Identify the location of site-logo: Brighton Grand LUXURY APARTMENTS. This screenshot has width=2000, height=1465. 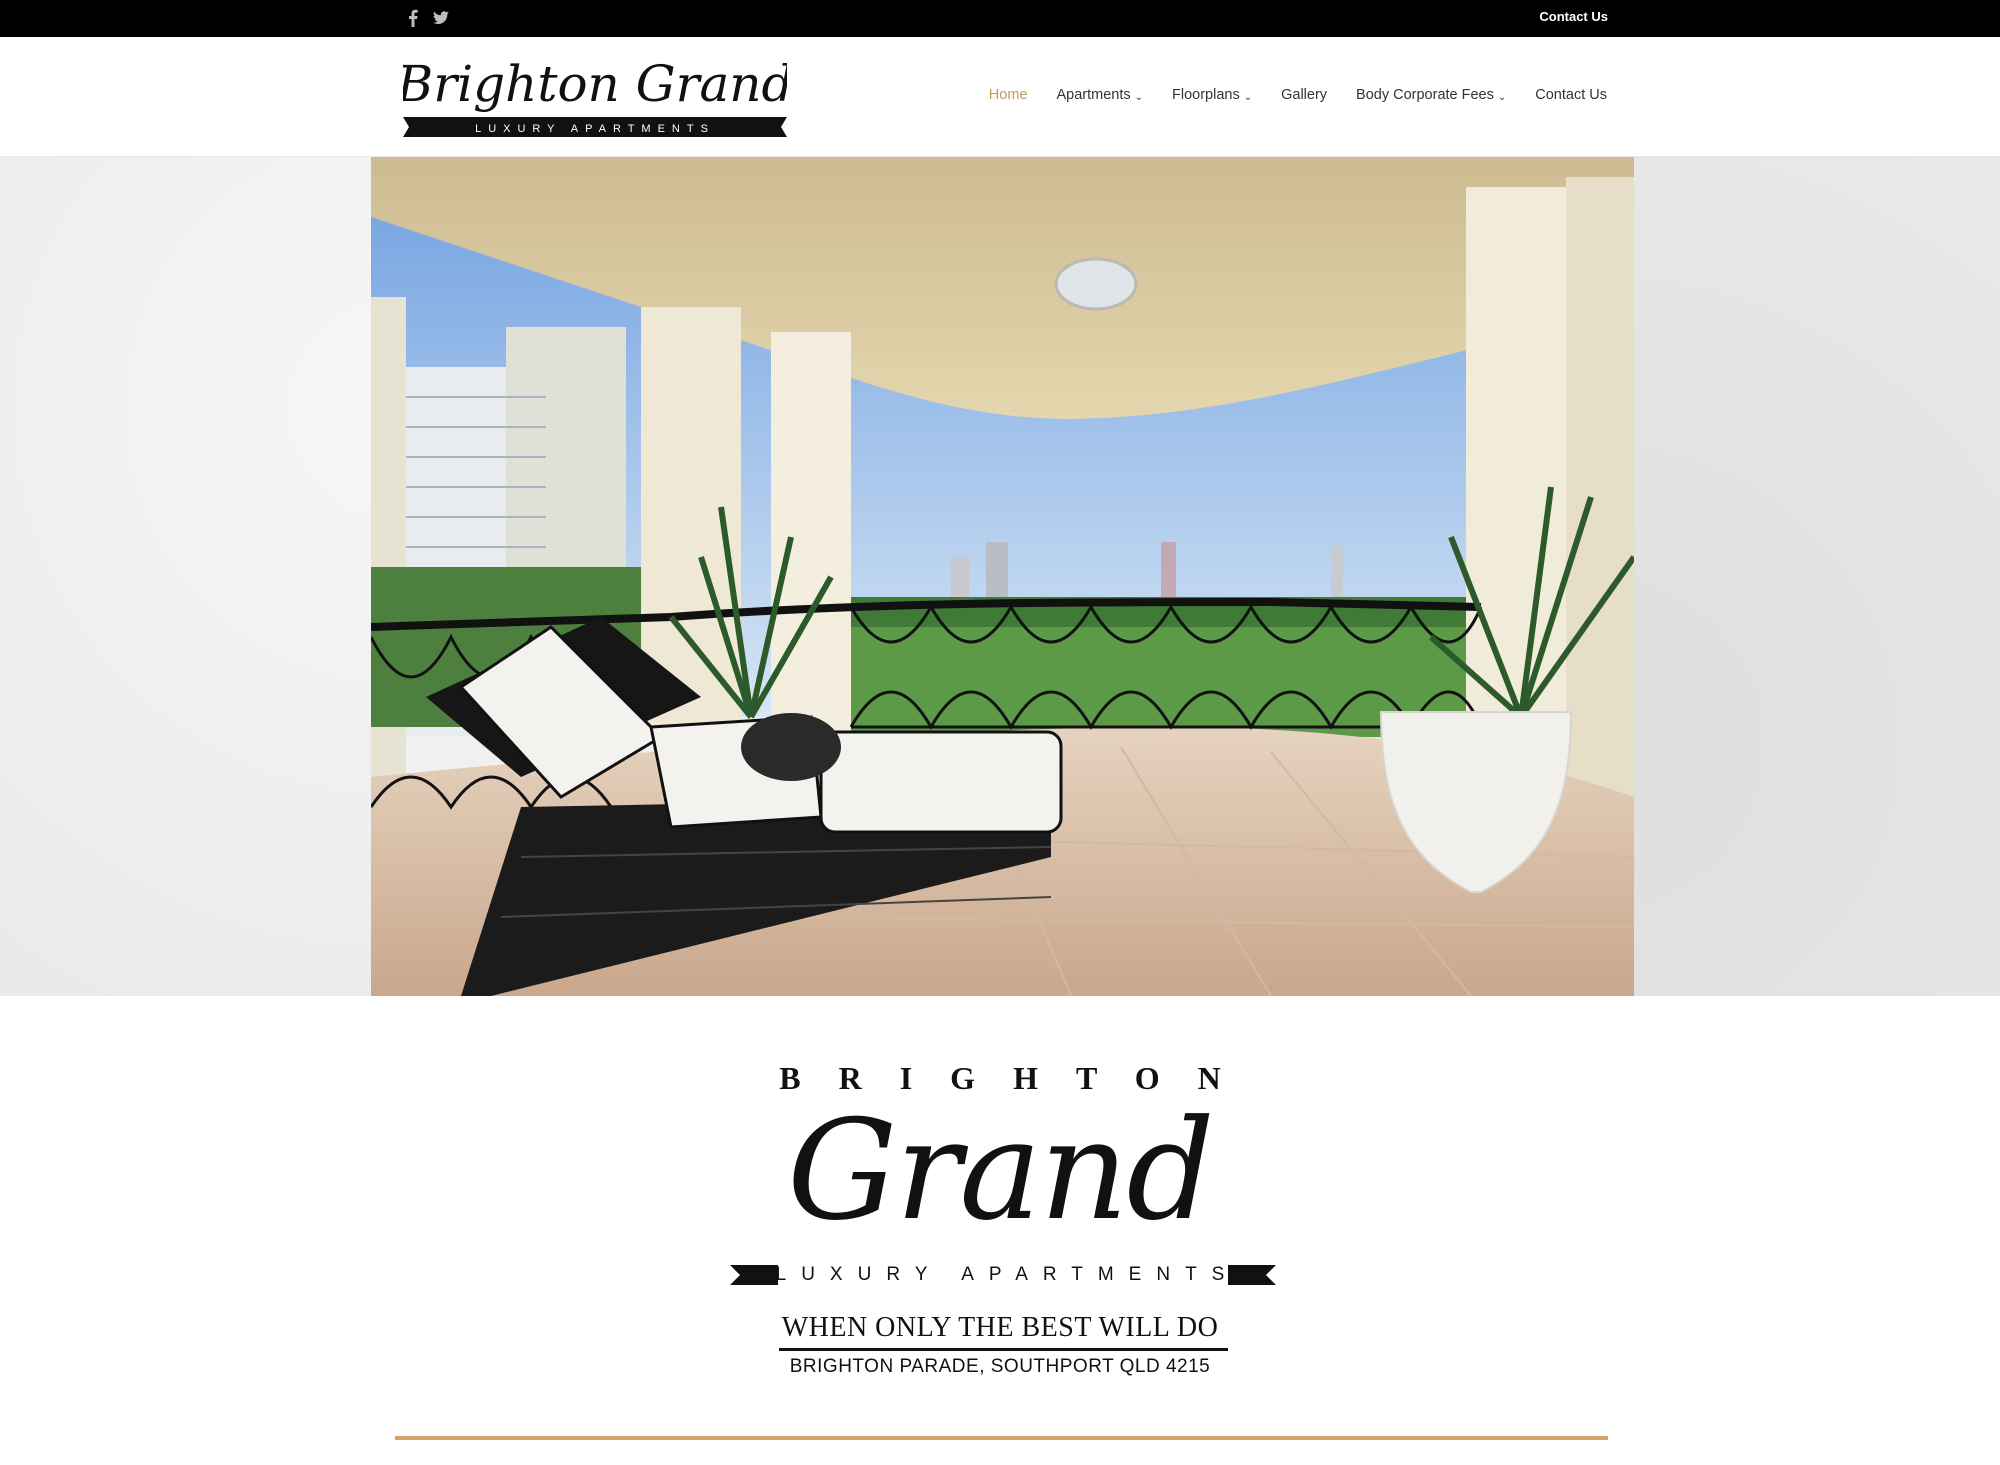
(595, 97).